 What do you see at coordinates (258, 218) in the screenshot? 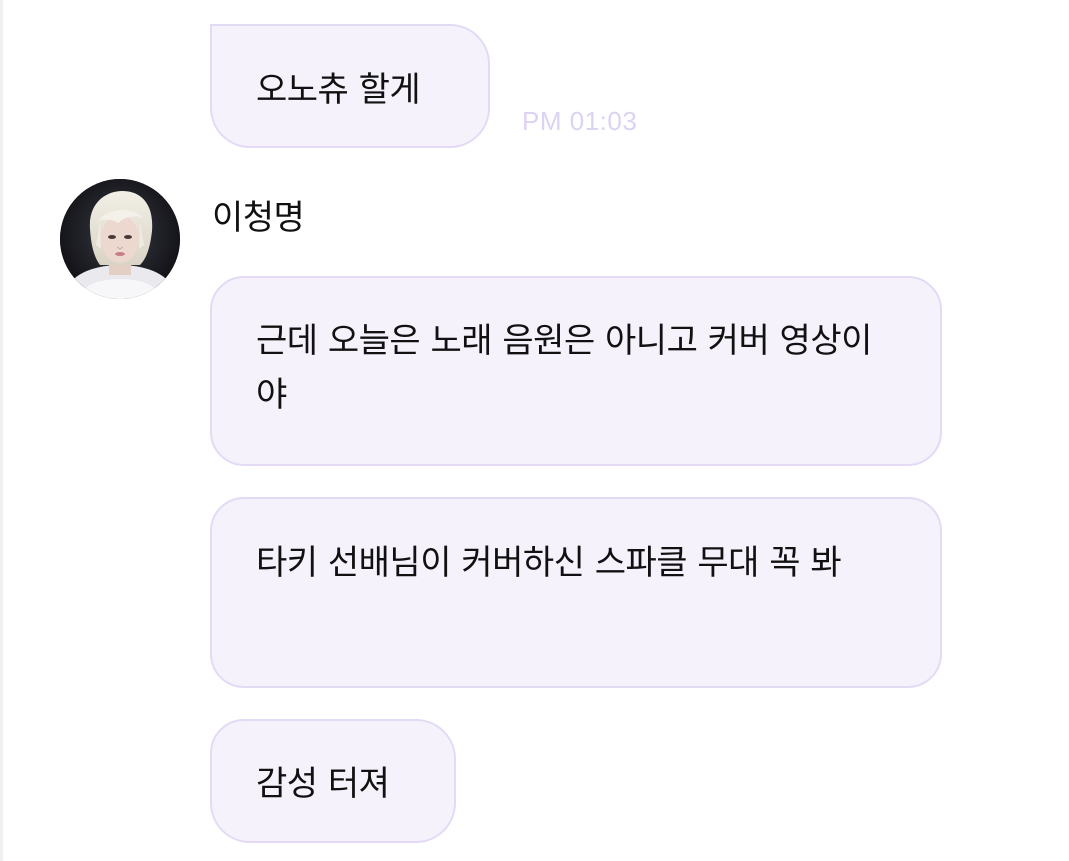
I see `sender-name: 이청명` at bounding box center [258, 218].